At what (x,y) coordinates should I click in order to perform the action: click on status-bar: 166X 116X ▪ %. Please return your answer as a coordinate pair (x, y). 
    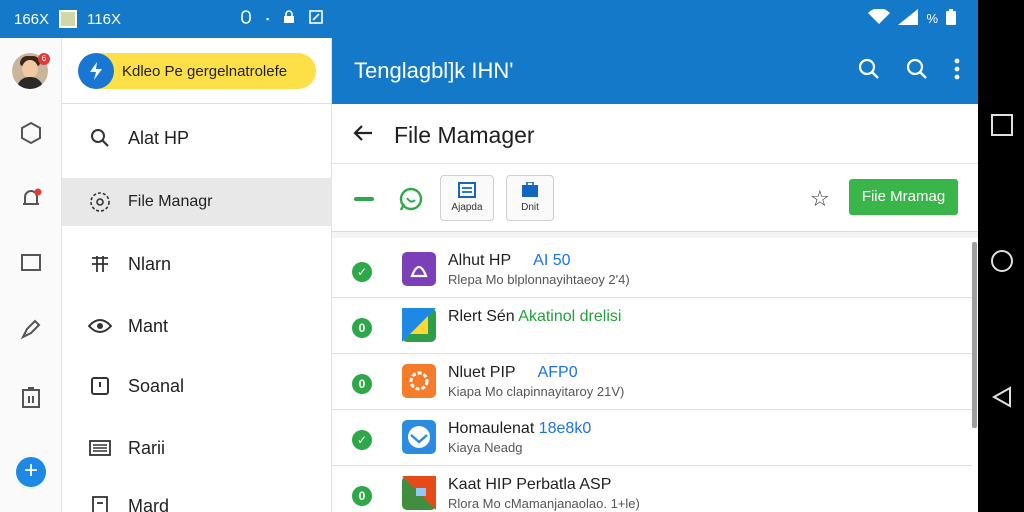
    Looking at the image, I should click on (489, 19).